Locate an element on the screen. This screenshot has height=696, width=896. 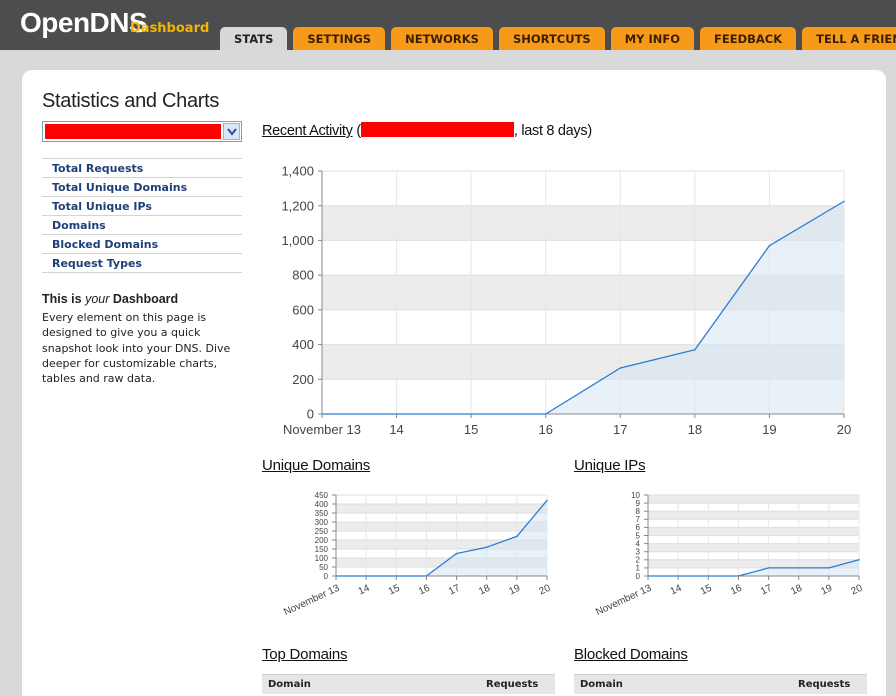
dashboard-logo-label: Dashboard is located at coordinates (170, 28).